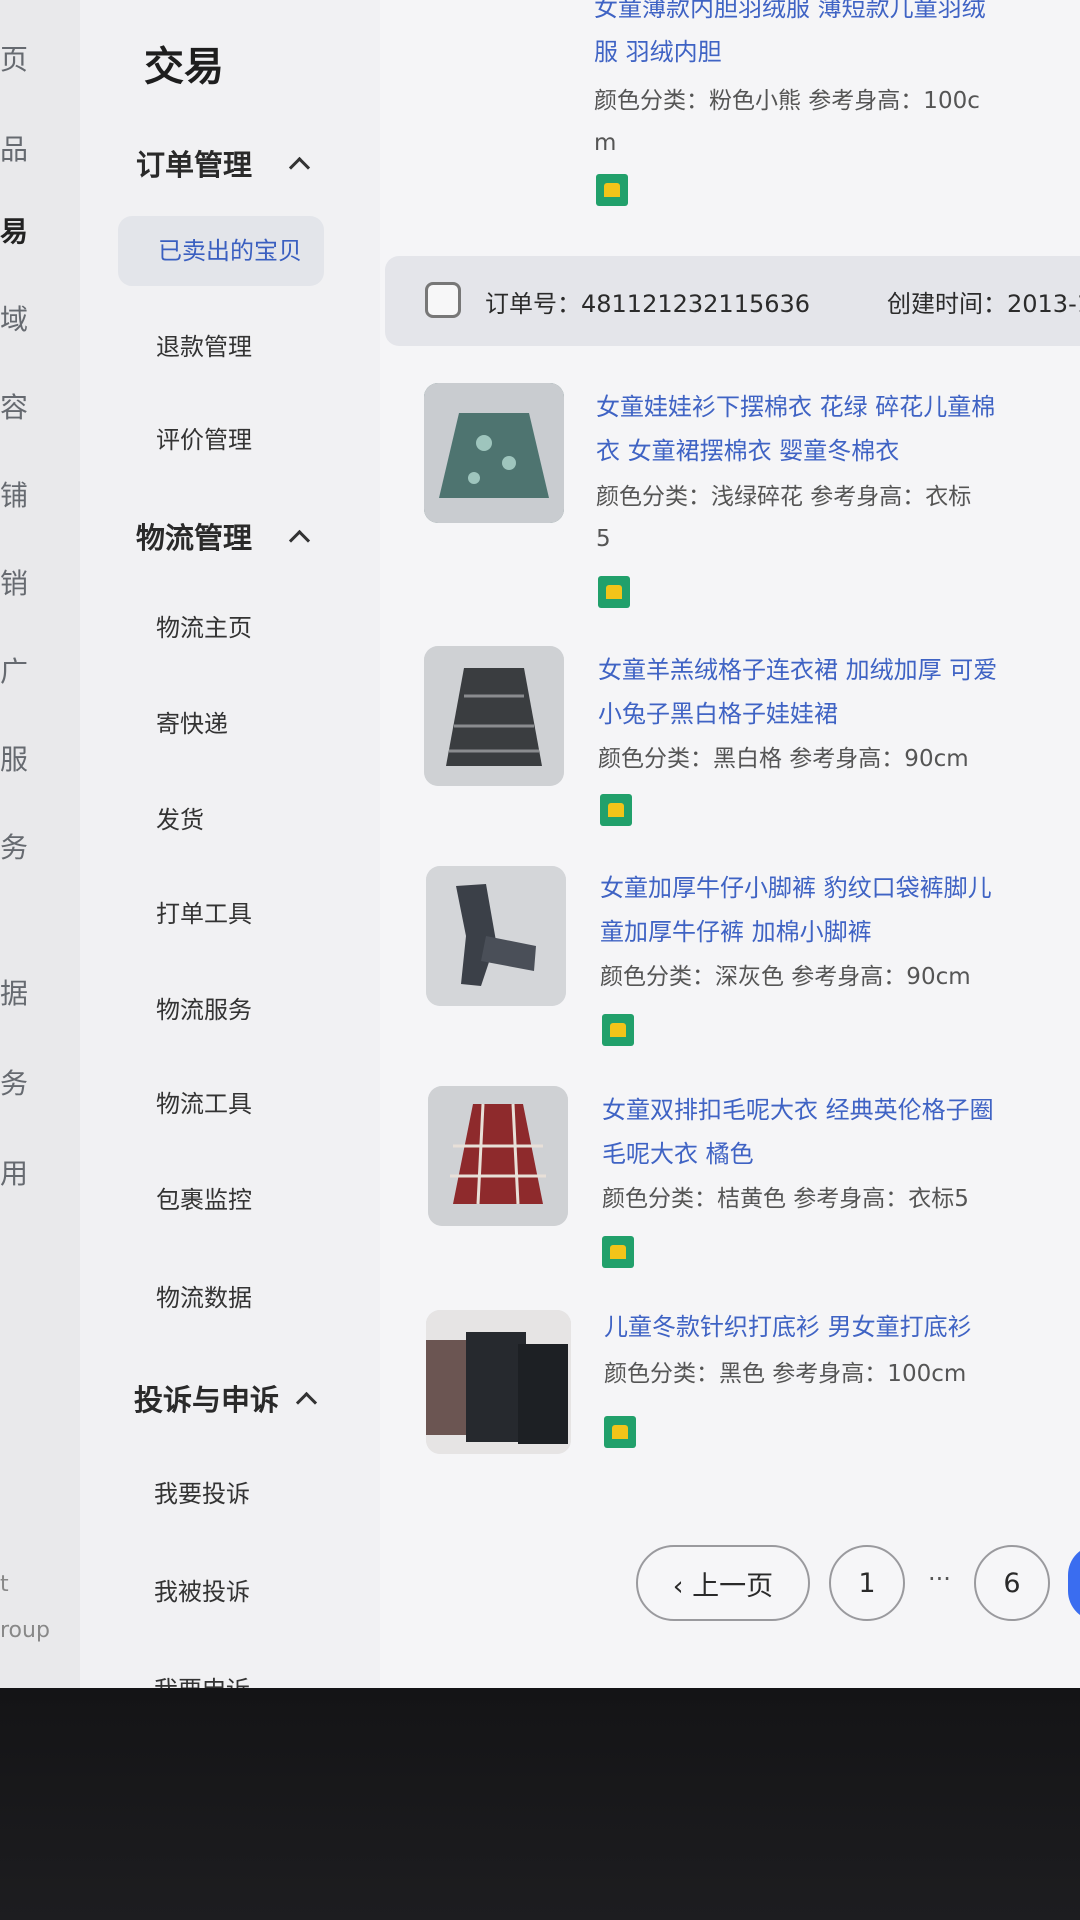  What do you see at coordinates (797, 692) in the screenshot?
I see `product-title: 女童羊羔绒格子连衣裙 加绒加厚 可爱 小兔子黑白格子娃娃裙` at bounding box center [797, 692].